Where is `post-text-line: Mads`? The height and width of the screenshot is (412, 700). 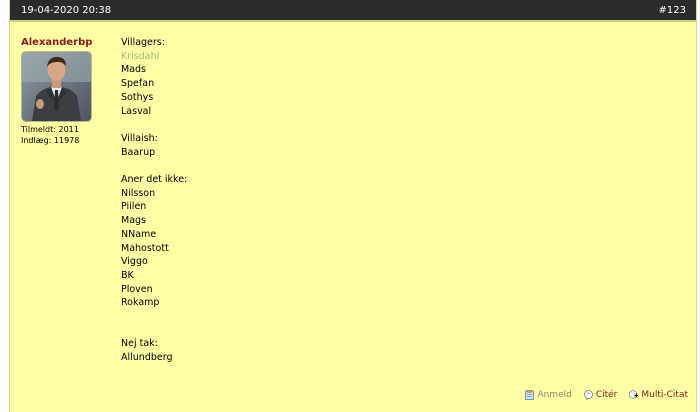 post-text-line: Mads is located at coordinates (133, 70).